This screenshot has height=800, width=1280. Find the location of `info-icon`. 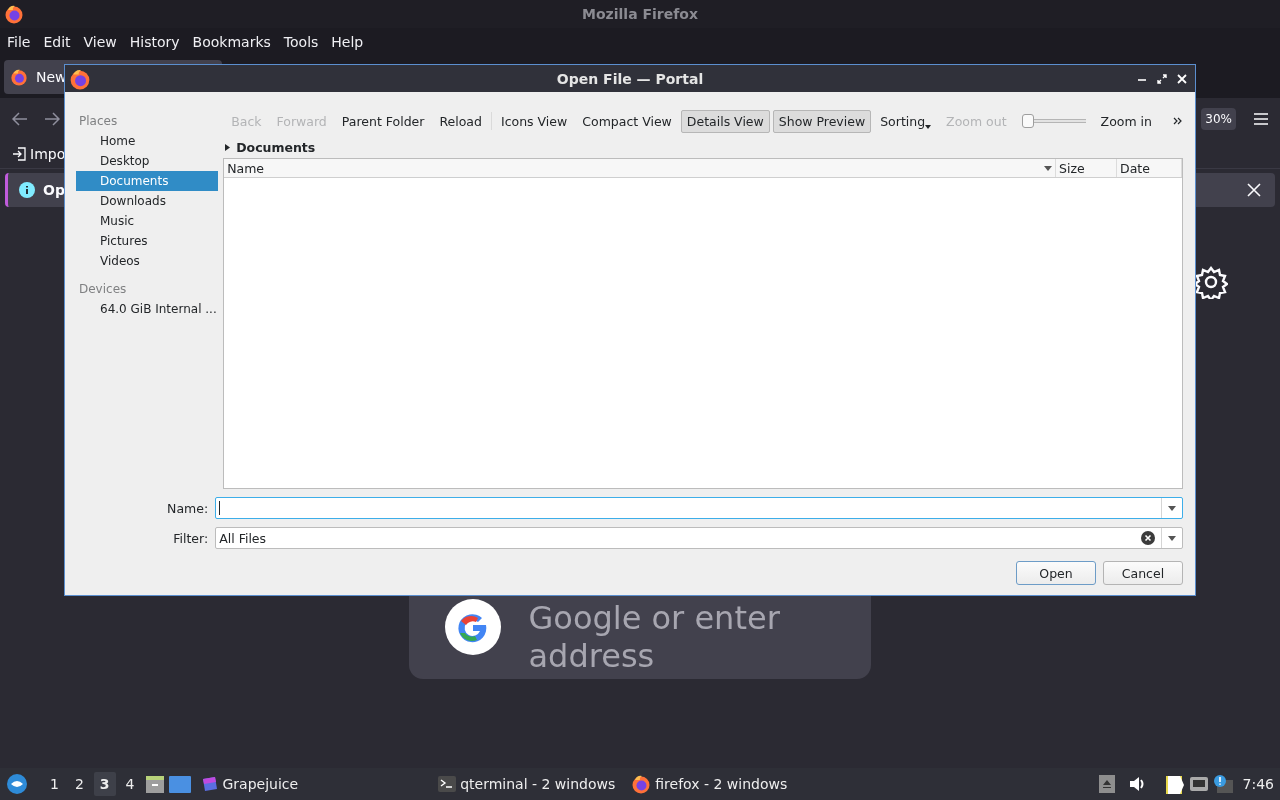

info-icon is located at coordinates (27, 190).